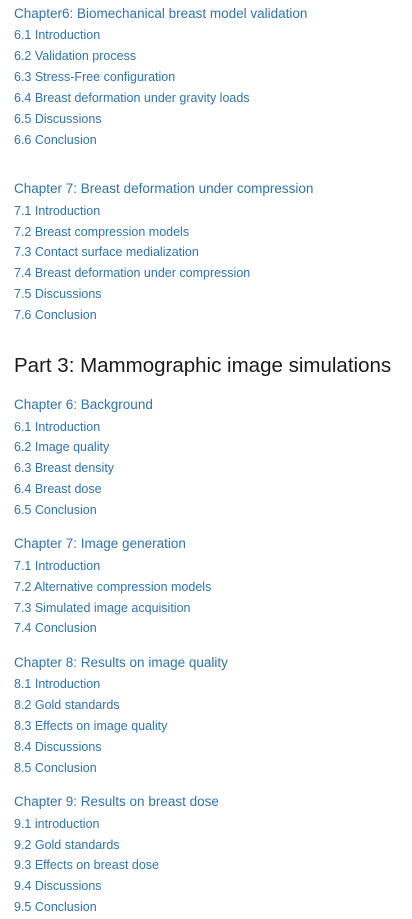 The width and height of the screenshot is (412, 919). Describe the element at coordinates (102, 608) in the screenshot. I see `toc-section-link: 7.3 Simulated image acquisition` at that location.